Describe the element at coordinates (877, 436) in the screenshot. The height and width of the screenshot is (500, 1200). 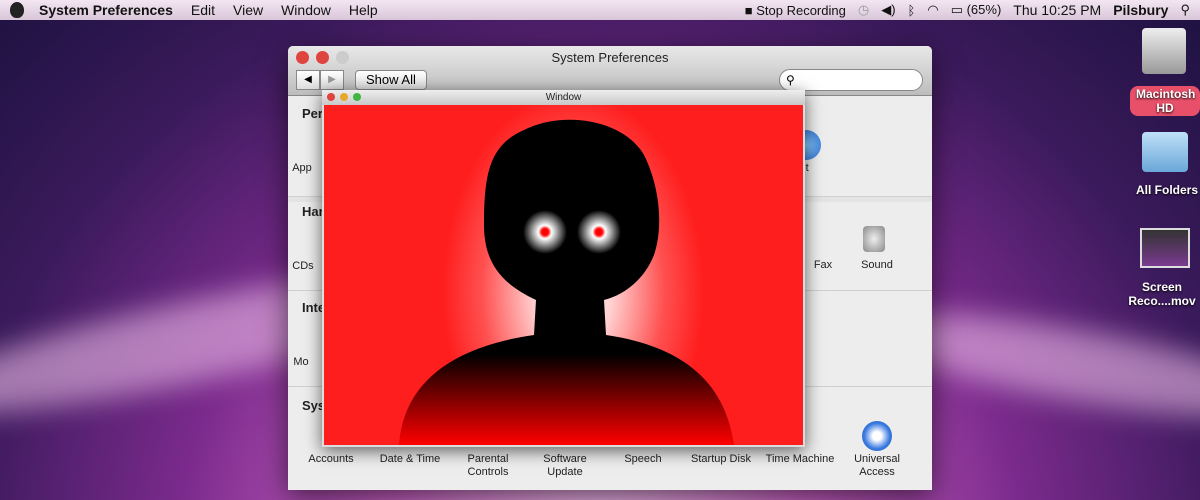
I see `universal-access-icon` at that location.